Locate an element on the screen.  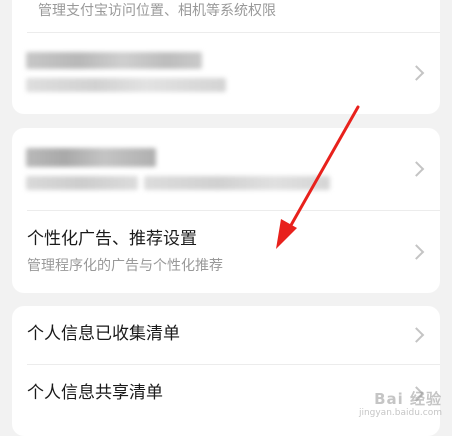
baidu-jingyan-watermark: Bai 经验 jingyan.baidu.com is located at coordinates (400, 403).